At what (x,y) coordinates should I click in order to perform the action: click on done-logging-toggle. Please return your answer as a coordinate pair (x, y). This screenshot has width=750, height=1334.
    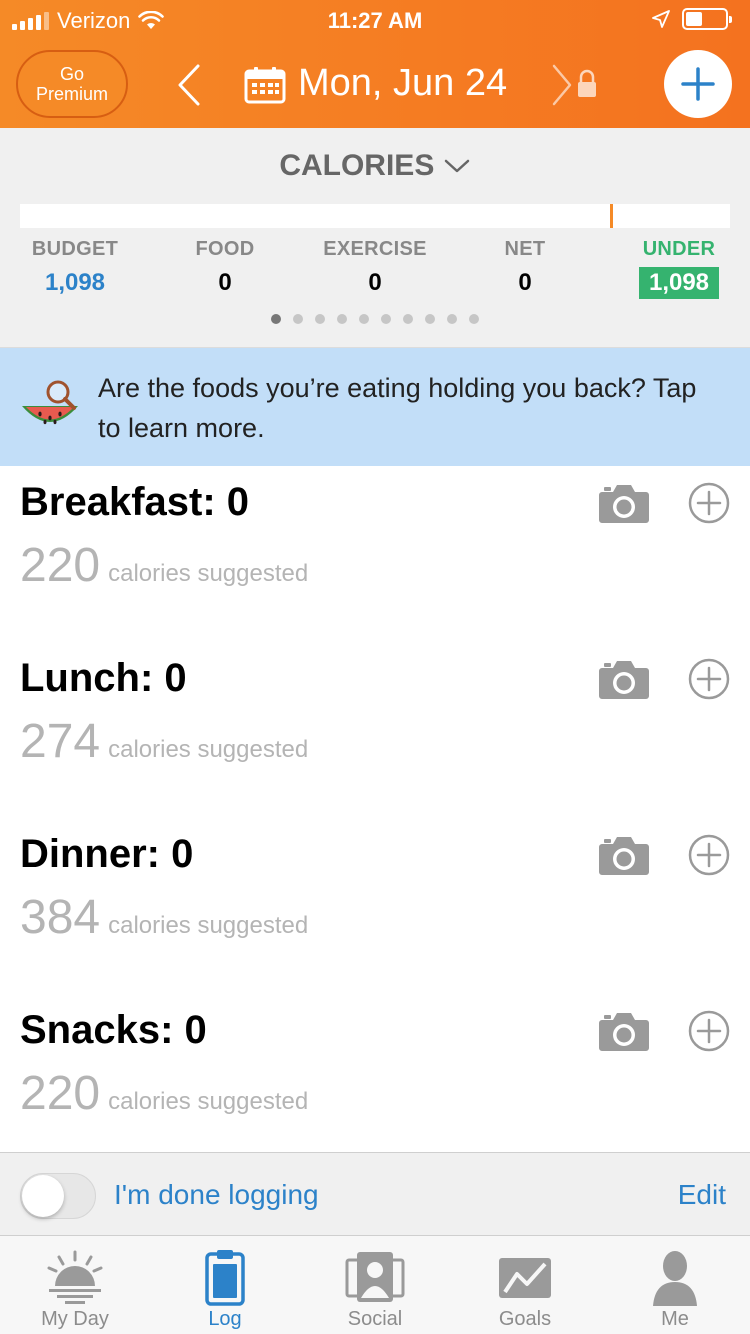
    Looking at the image, I should click on (58, 1196).